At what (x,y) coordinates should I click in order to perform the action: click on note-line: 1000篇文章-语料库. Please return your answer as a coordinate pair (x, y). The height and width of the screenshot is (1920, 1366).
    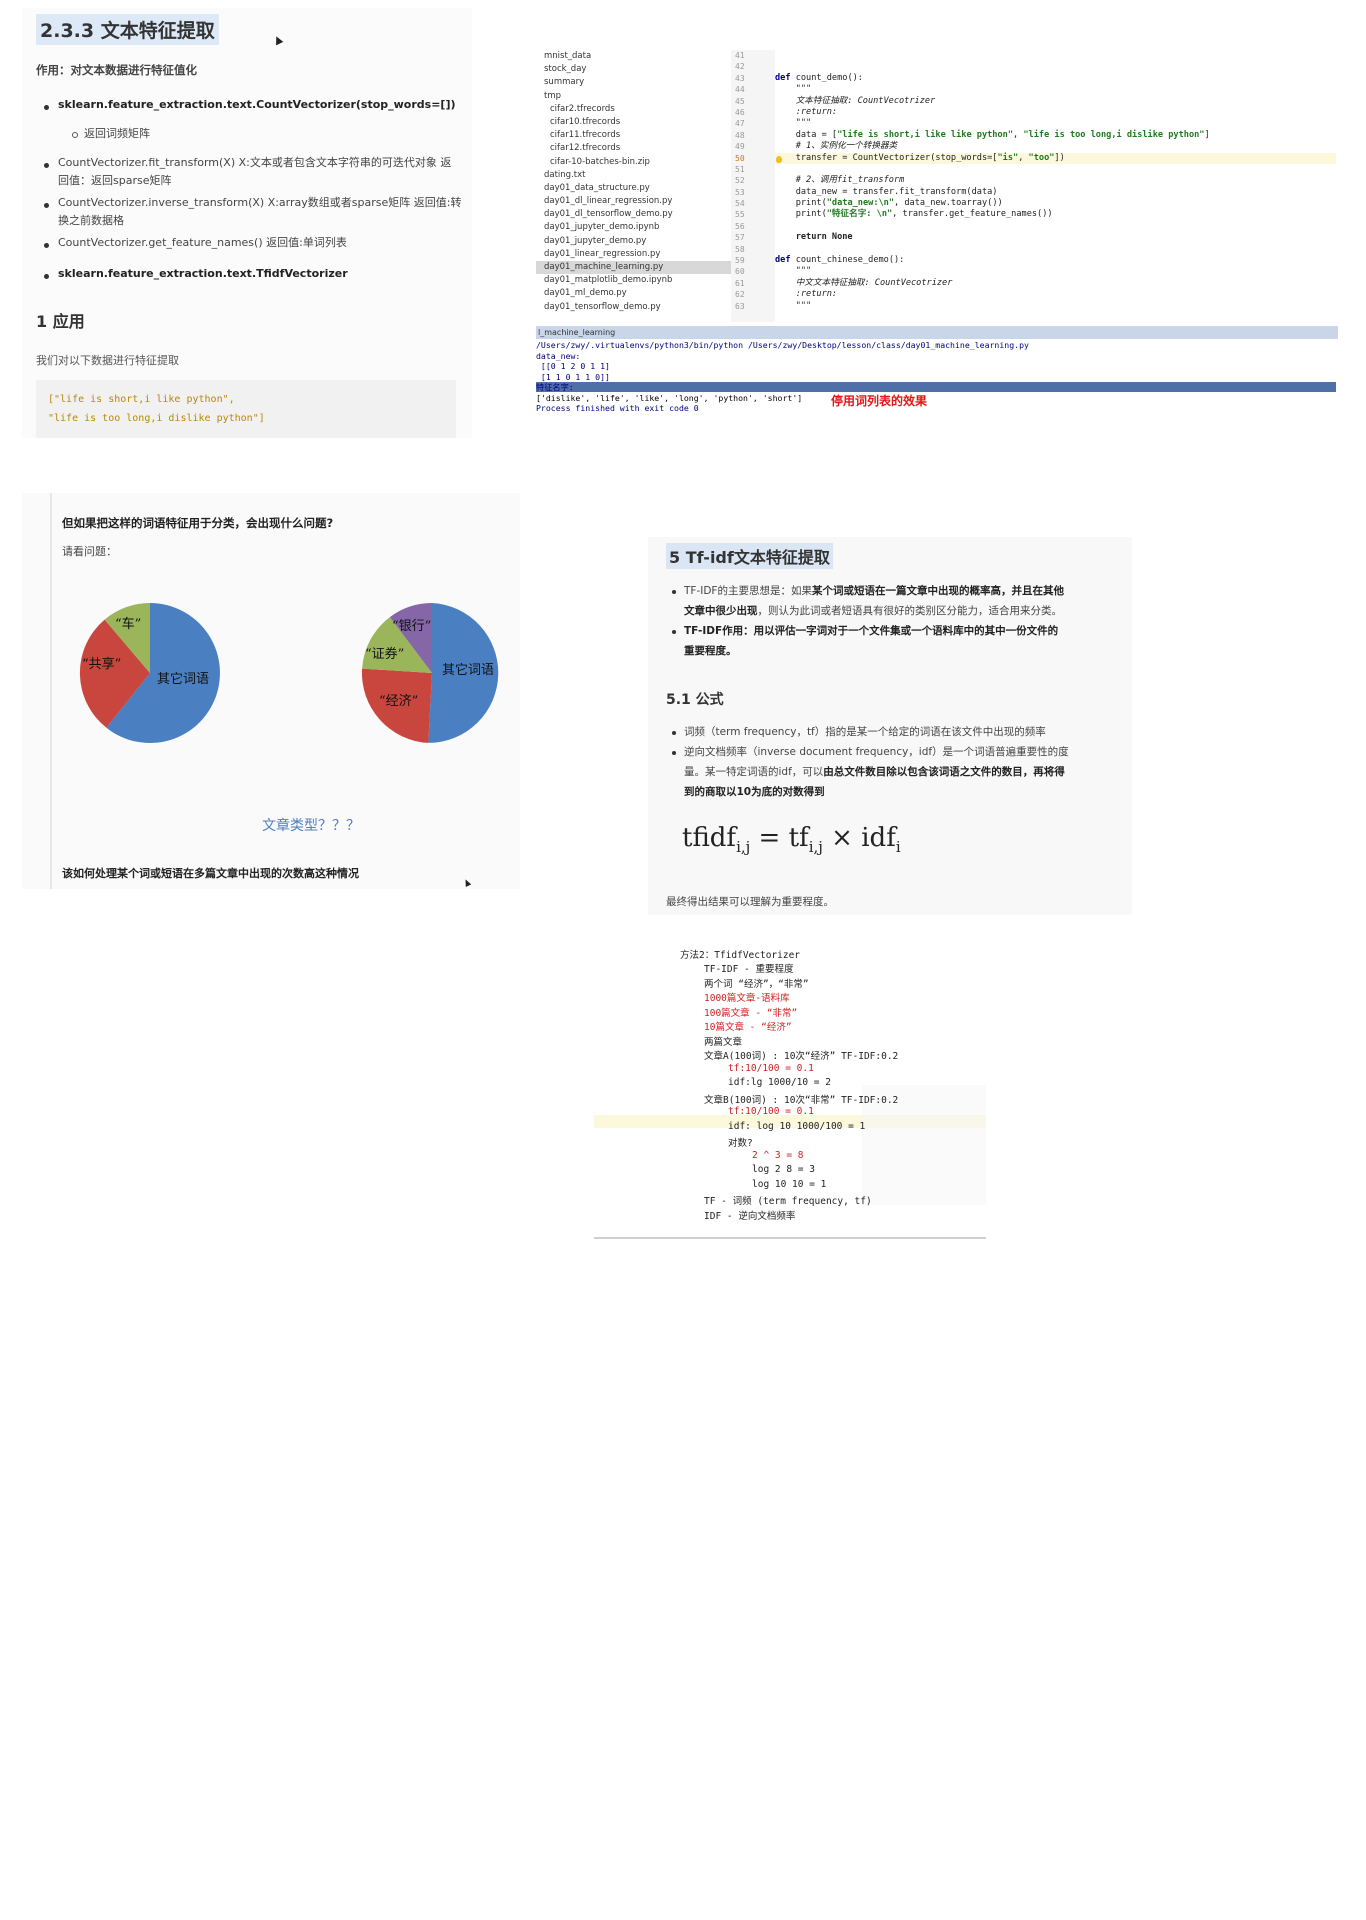
    Looking at the image, I should click on (747, 998).